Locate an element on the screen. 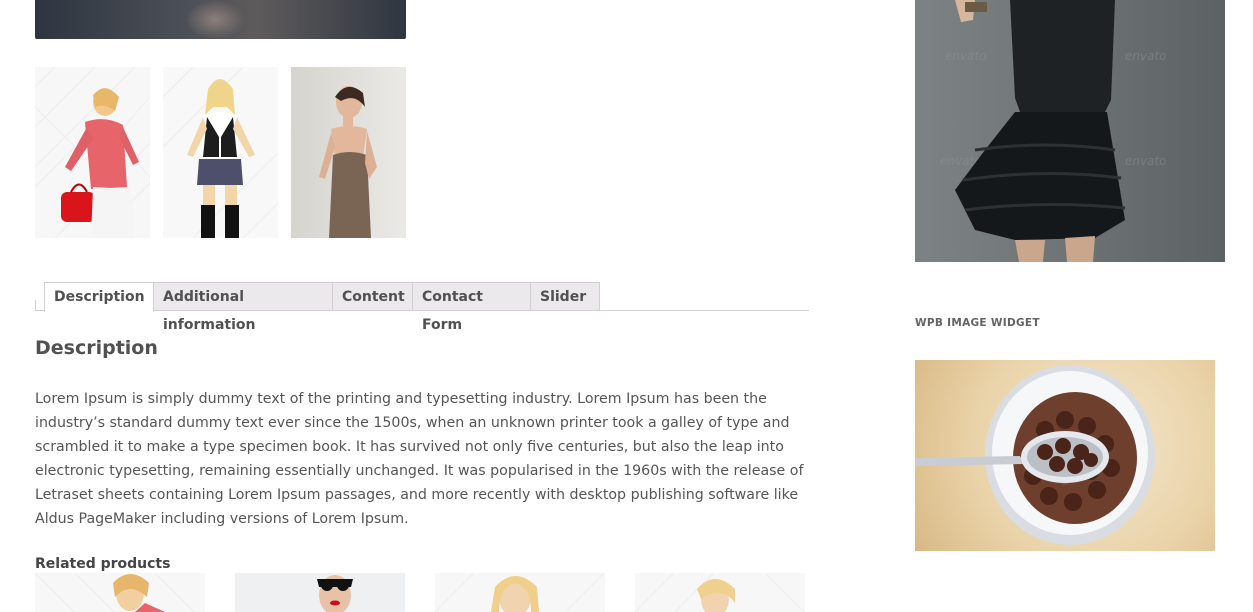 Image resolution: width=1253 pixels, height=612 pixels. description-heading: Description is located at coordinates (96, 348).